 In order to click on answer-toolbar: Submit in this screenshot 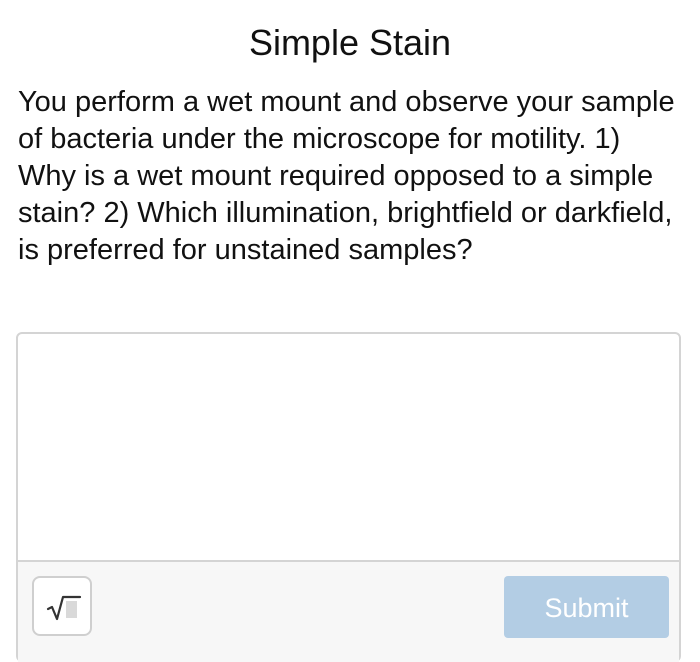, I will do `click(348, 611)`.